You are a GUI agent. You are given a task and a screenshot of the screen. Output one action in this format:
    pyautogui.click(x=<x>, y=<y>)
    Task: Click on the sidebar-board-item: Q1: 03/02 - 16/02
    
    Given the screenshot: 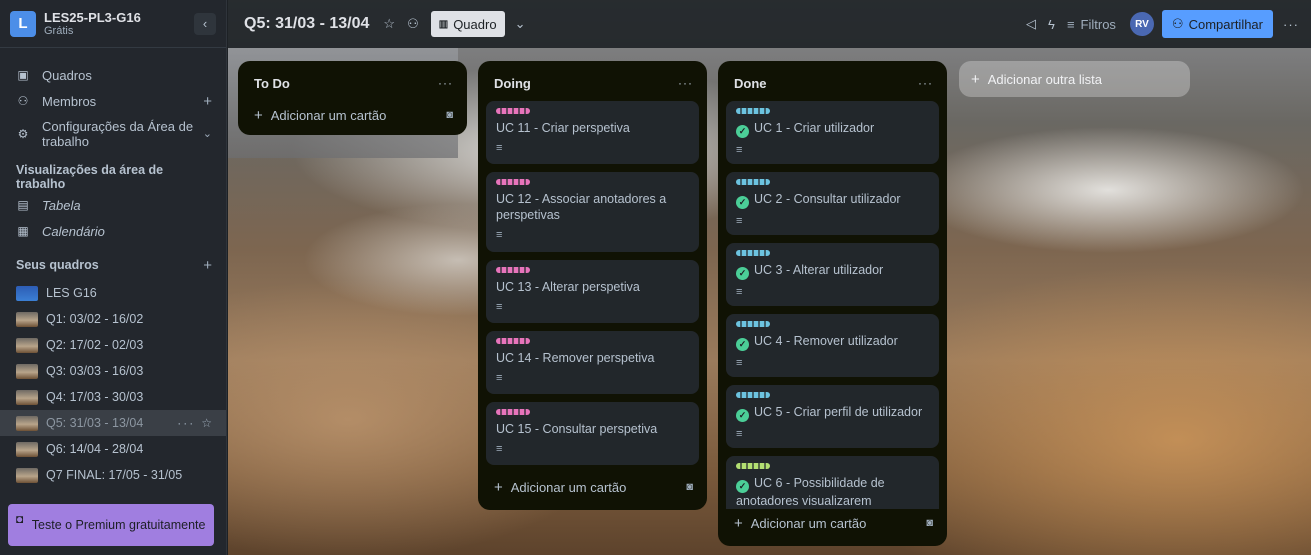 What is the action you would take?
    pyautogui.click(x=113, y=319)
    